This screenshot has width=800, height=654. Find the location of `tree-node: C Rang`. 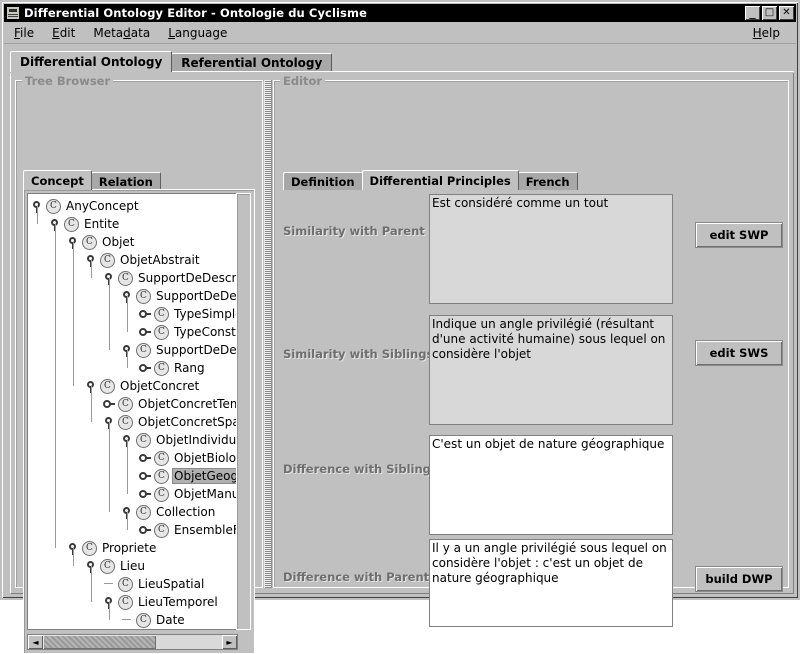

tree-node: C Rang is located at coordinates (132, 368).